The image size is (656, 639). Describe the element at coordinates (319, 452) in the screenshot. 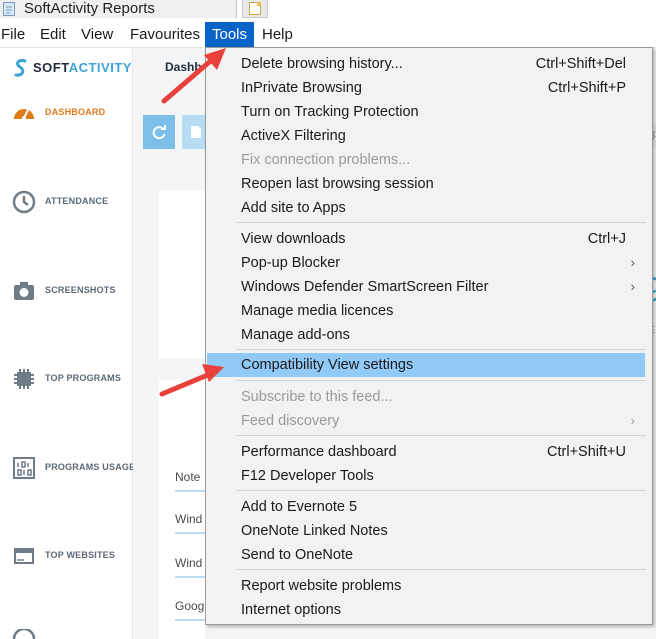

I see `menu-item-label: Performance dashboard` at that location.